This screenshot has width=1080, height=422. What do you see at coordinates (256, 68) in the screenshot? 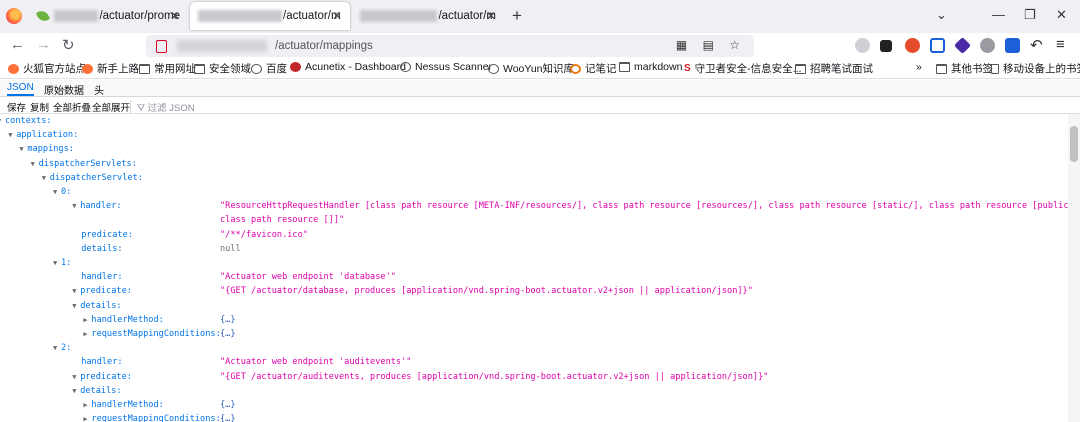
I see `globe-icon` at bounding box center [256, 68].